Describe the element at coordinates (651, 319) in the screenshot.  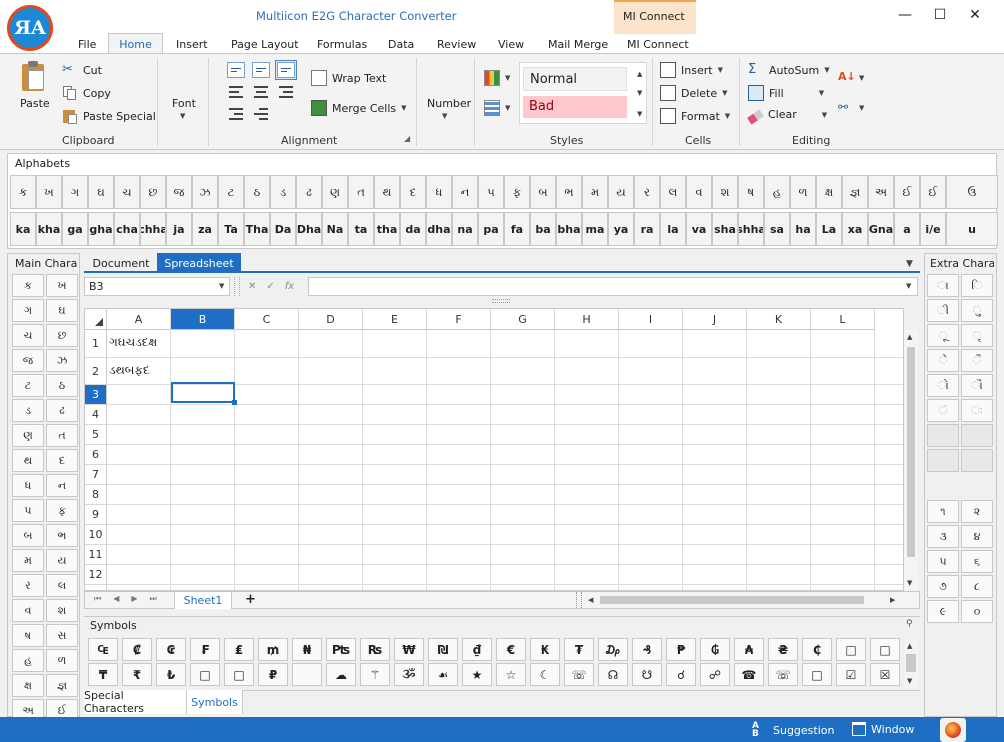
I see `column-header: I` at that location.